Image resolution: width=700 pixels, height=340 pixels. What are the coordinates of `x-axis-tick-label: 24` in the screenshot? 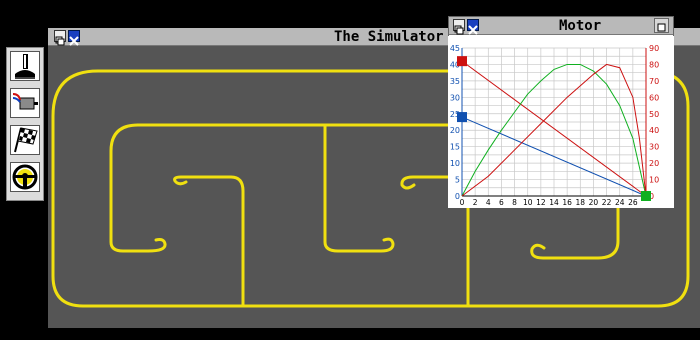 It's located at (620, 202).